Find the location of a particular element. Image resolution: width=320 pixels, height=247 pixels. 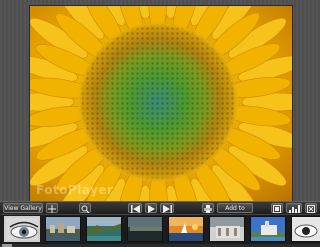

last-button is located at coordinates (167, 208).